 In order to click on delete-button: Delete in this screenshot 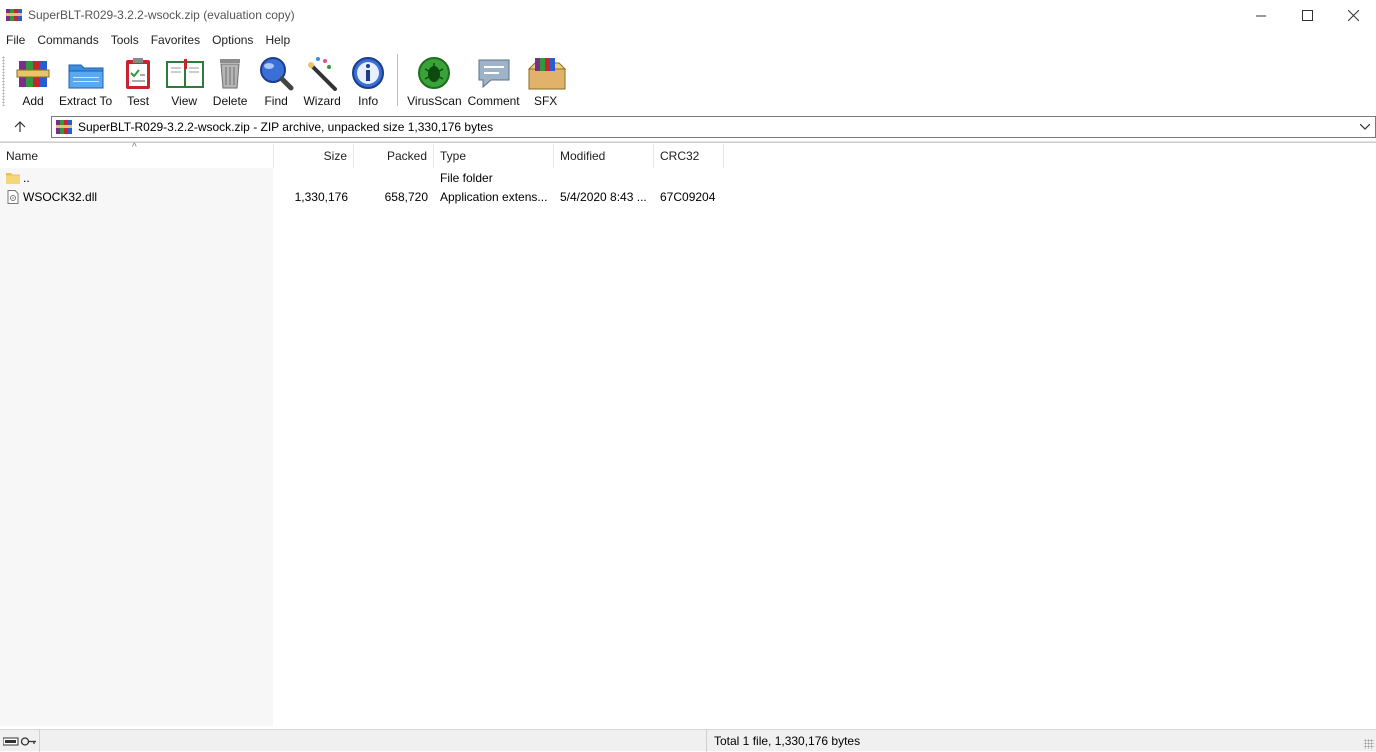, I will do `click(230, 81)`.